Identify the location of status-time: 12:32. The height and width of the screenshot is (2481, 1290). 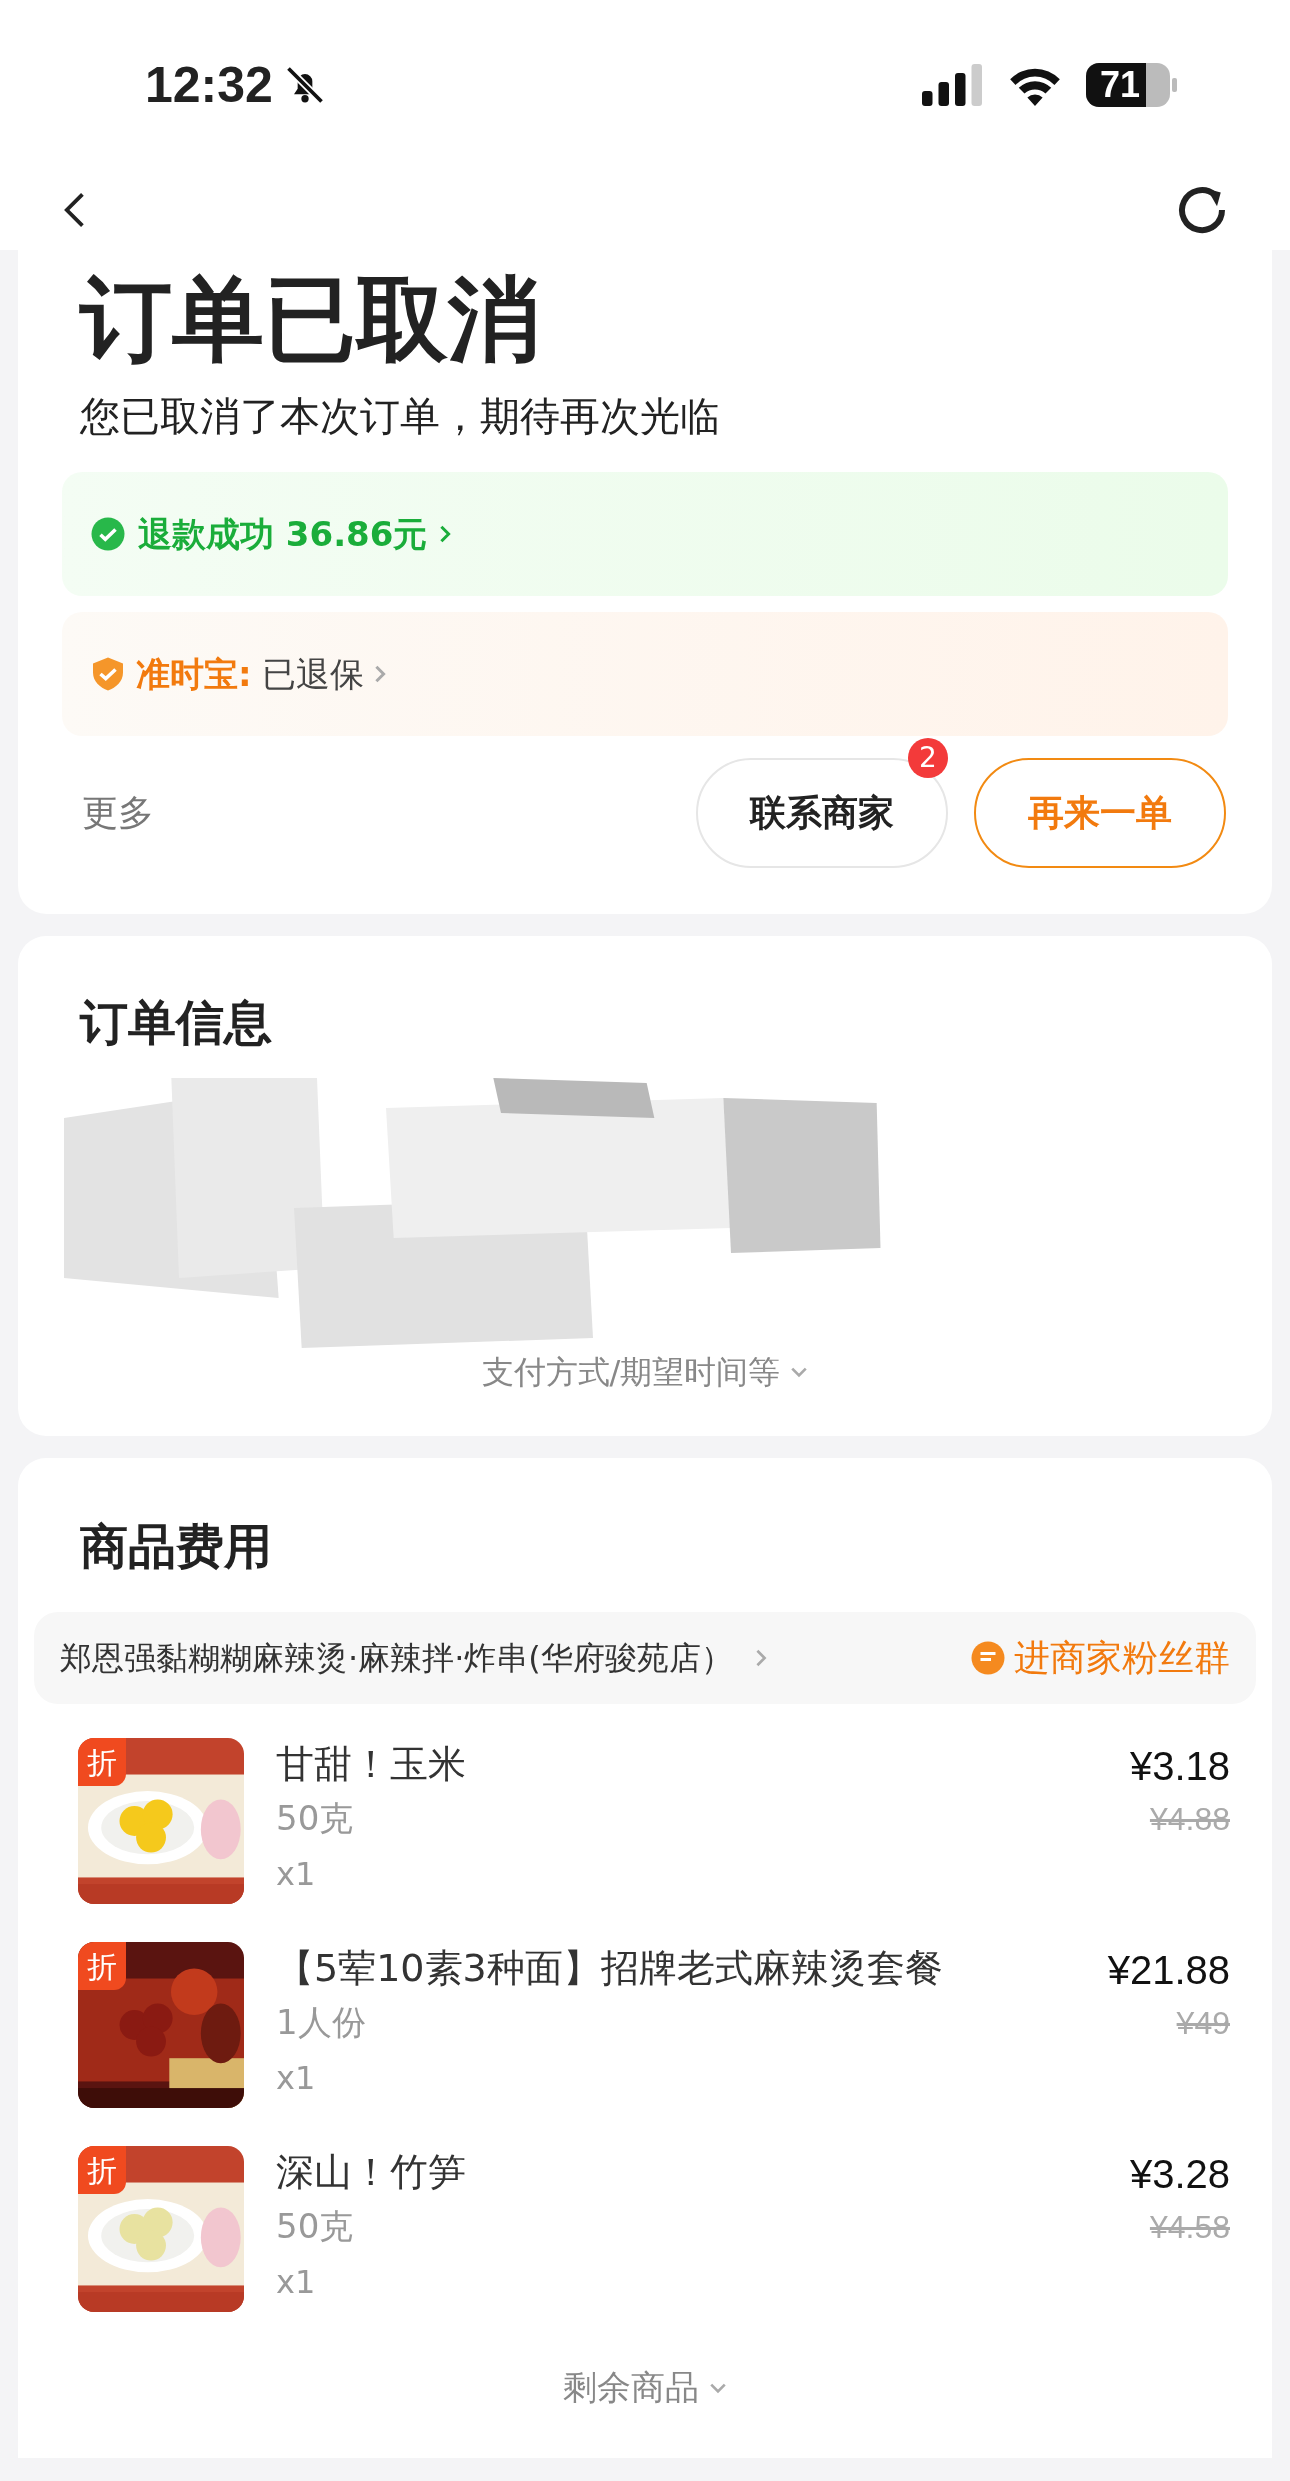
(209, 85).